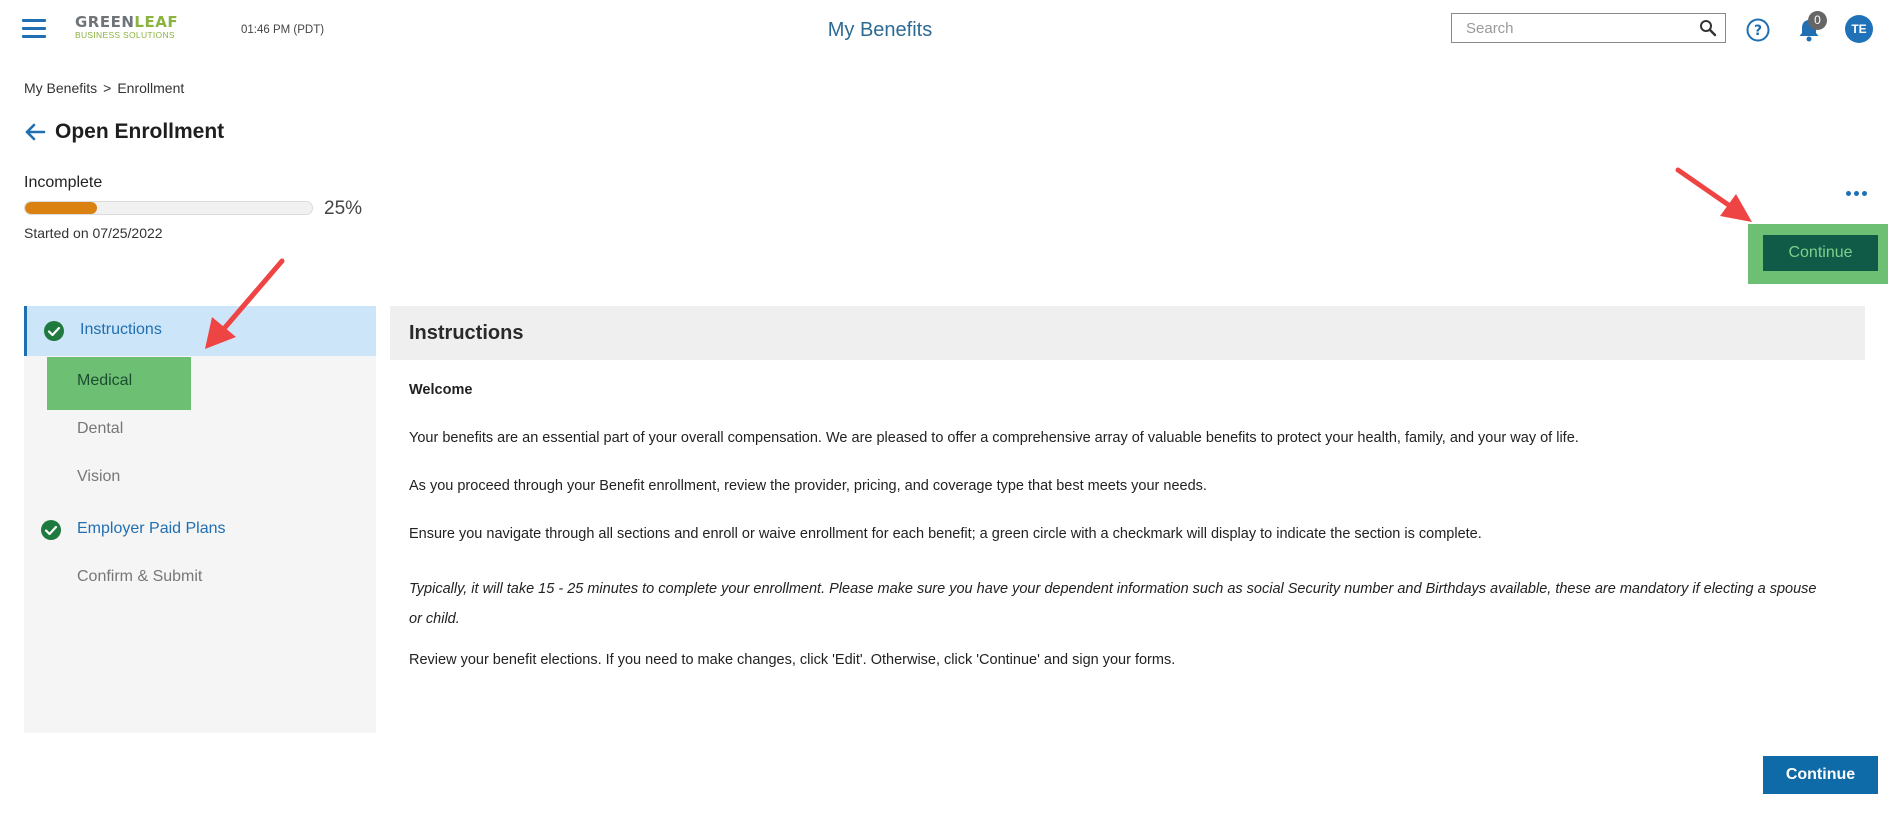 The image size is (1898, 820). I want to click on breadcrumb-enrollment: Enrollment, so click(151, 88).